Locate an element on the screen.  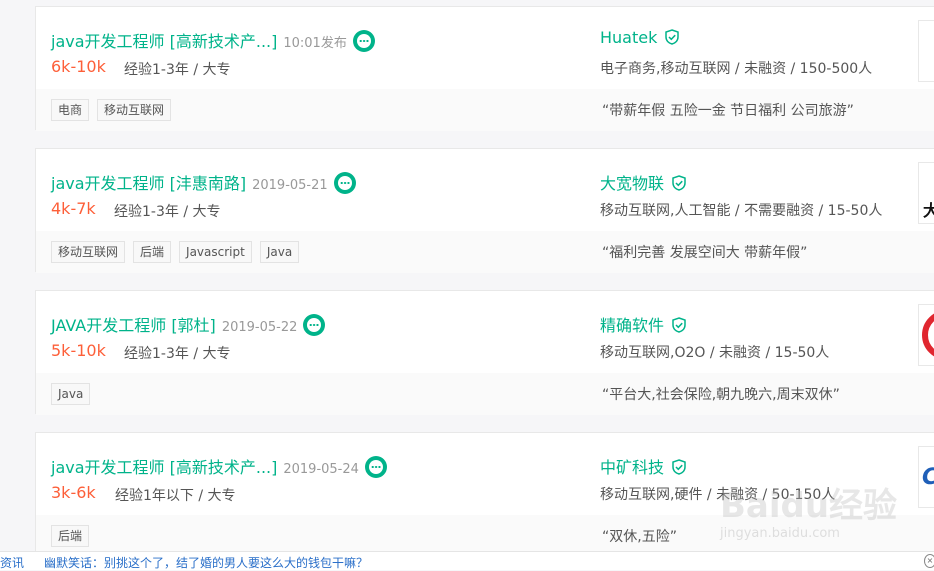
salary: 5k-10k is located at coordinates (78, 350).